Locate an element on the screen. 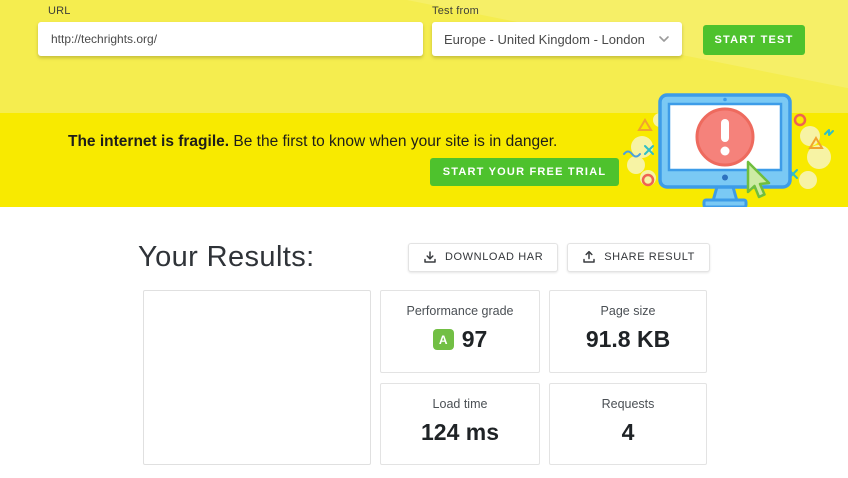  performance-grade-card: Performance grade A 97 is located at coordinates (460, 331).